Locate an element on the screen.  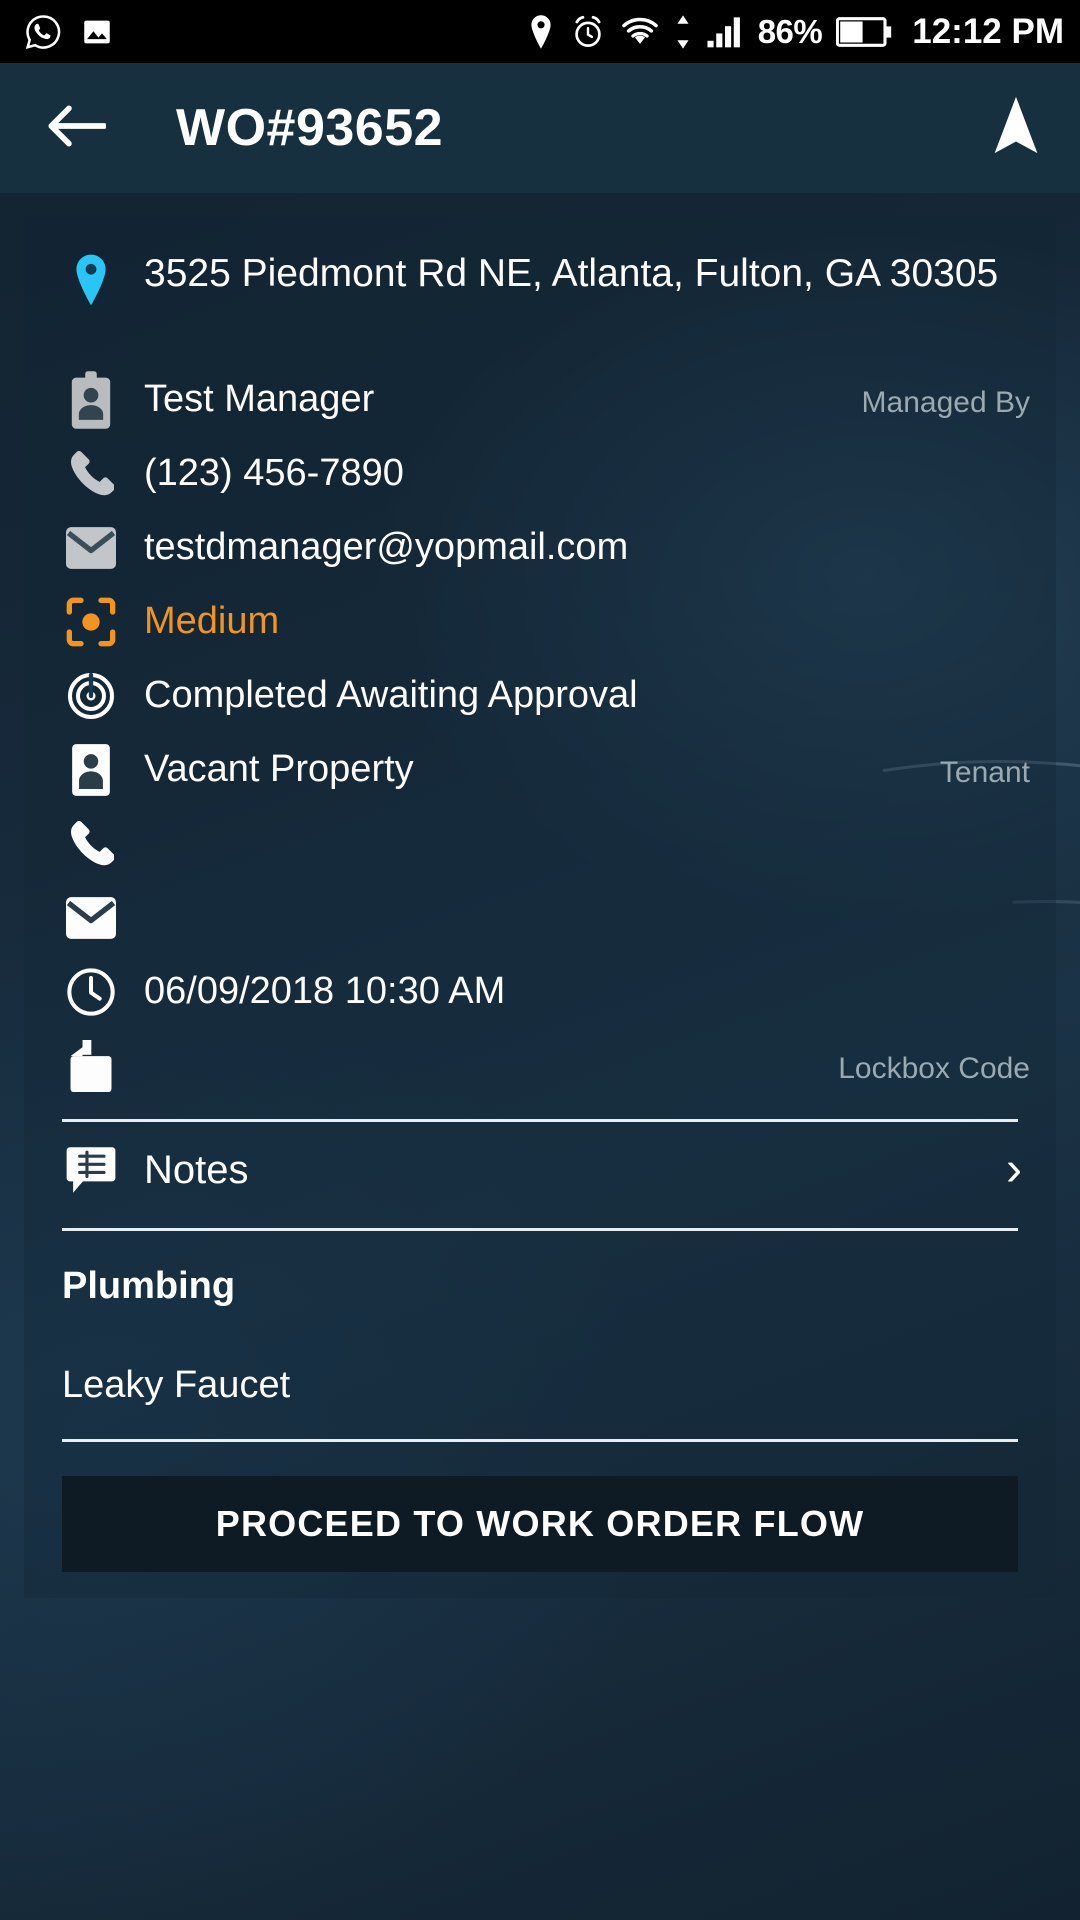
status-bar: 86% 12:12 PM is located at coordinates (540, 31).